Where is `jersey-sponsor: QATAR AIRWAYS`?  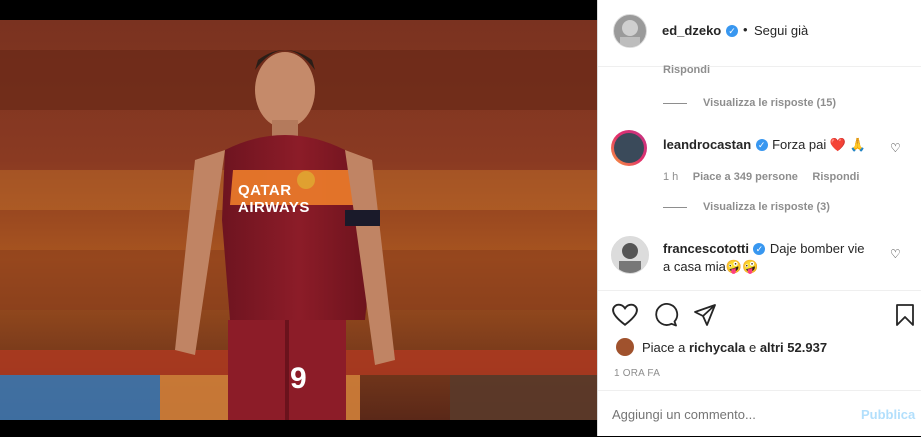
jersey-sponsor: QATAR AIRWAYS is located at coordinates (274, 199).